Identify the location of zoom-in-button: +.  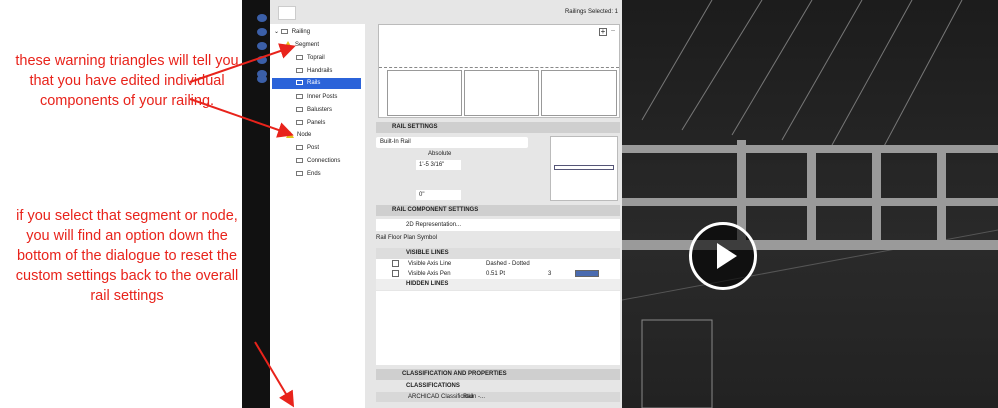
(603, 32).